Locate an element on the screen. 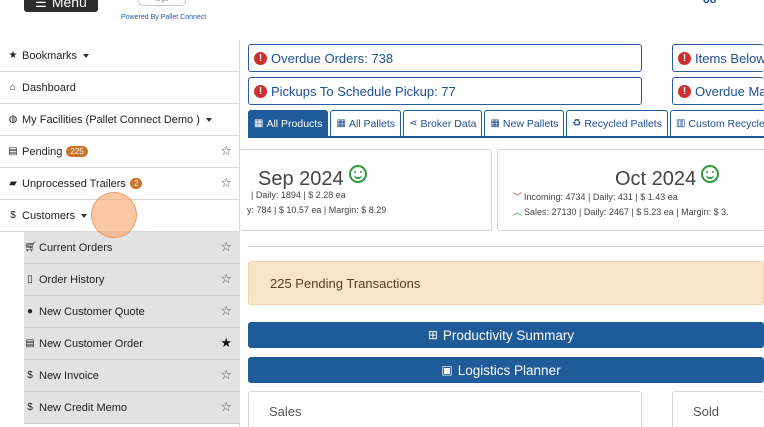  arrow-down-icon: ﹀ is located at coordinates (518, 197).